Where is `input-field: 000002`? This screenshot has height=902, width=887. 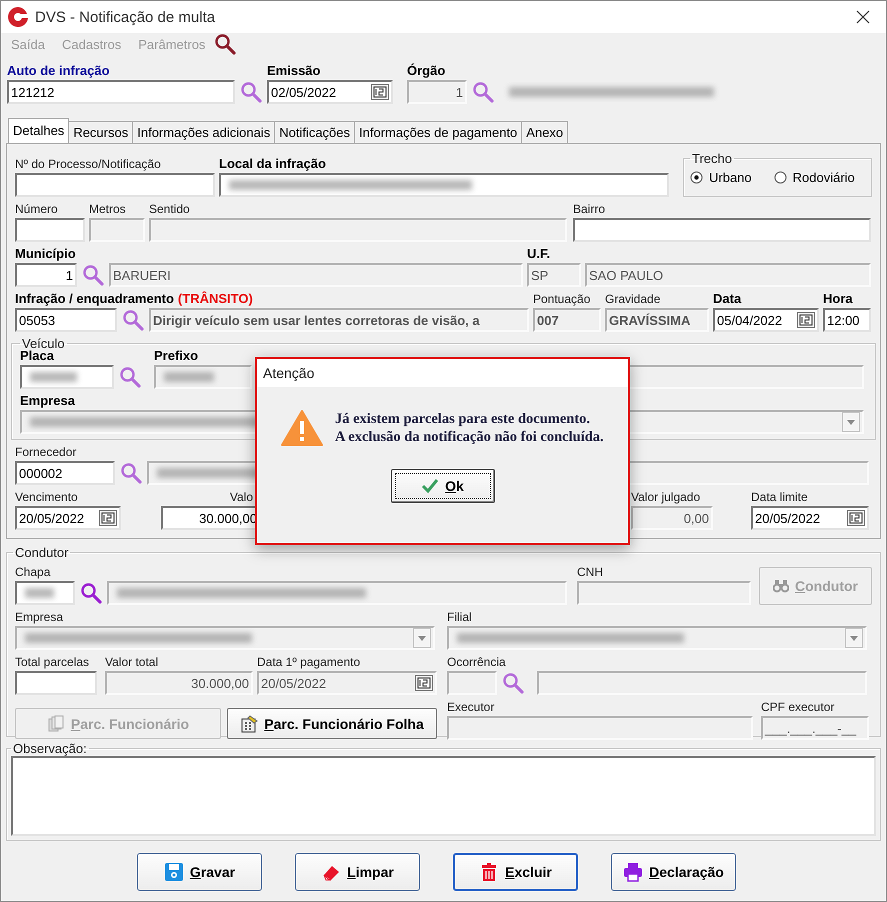 input-field: 000002 is located at coordinates (65, 473).